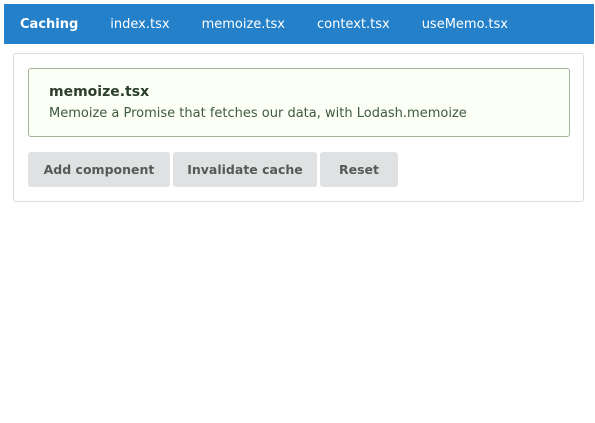  I want to click on invalidate-cache-button: Invalidate cache, so click(245, 169).